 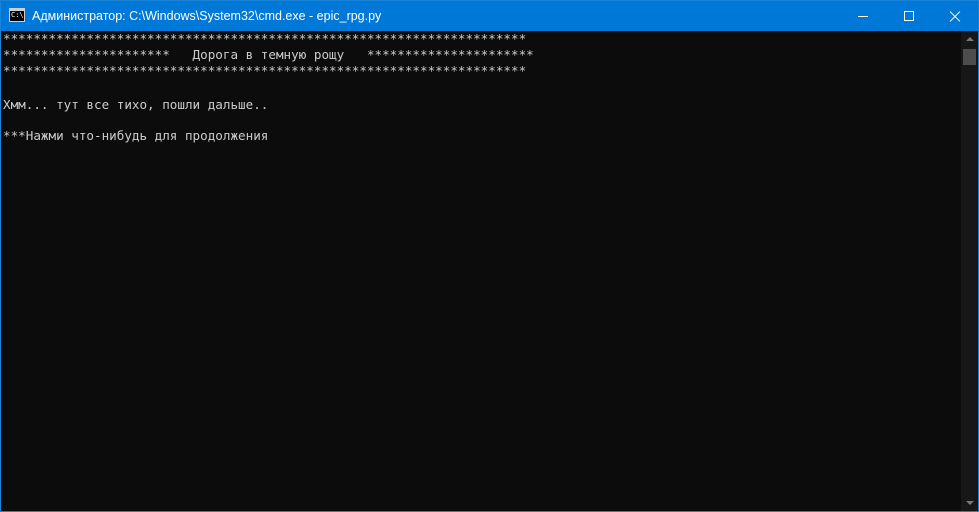 What do you see at coordinates (969, 503) in the screenshot?
I see `scroll-down-arrow-icon` at bounding box center [969, 503].